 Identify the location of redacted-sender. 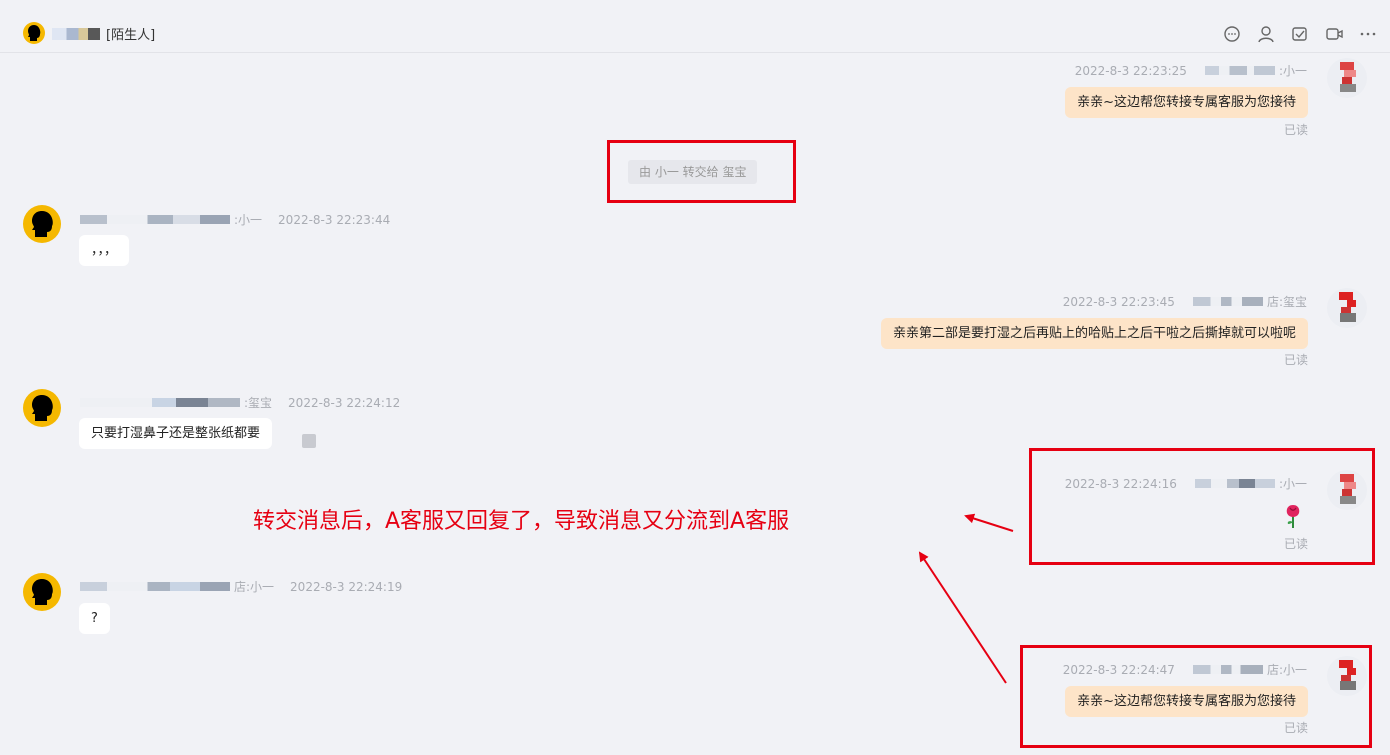
(155, 586).